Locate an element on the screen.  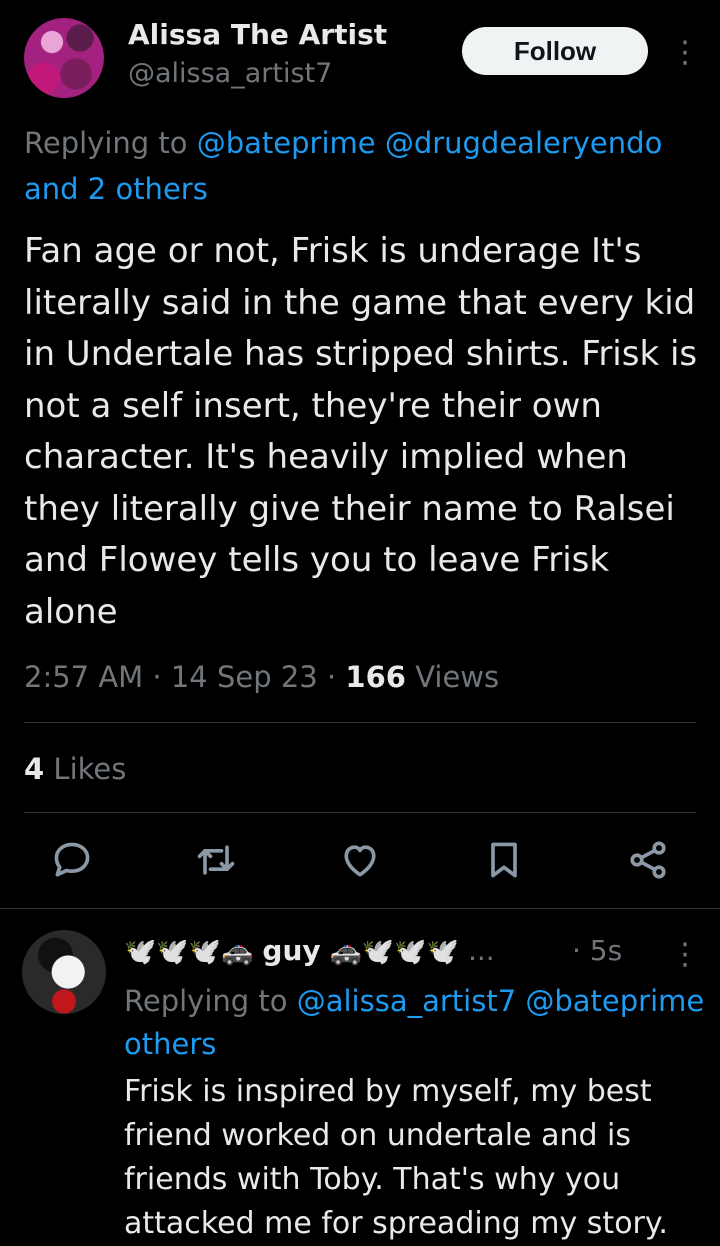
follow-button: Follow is located at coordinates (555, 51).